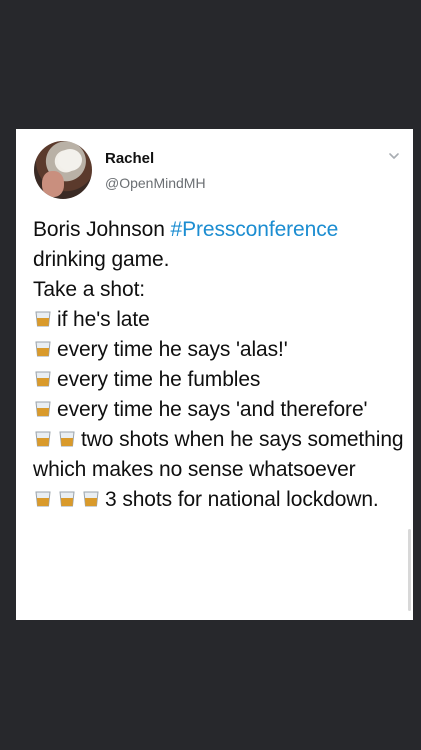 The image size is (421, 750). Describe the element at coordinates (159, 379) in the screenshot. I see `item-text: every time he fumbles` at that location.